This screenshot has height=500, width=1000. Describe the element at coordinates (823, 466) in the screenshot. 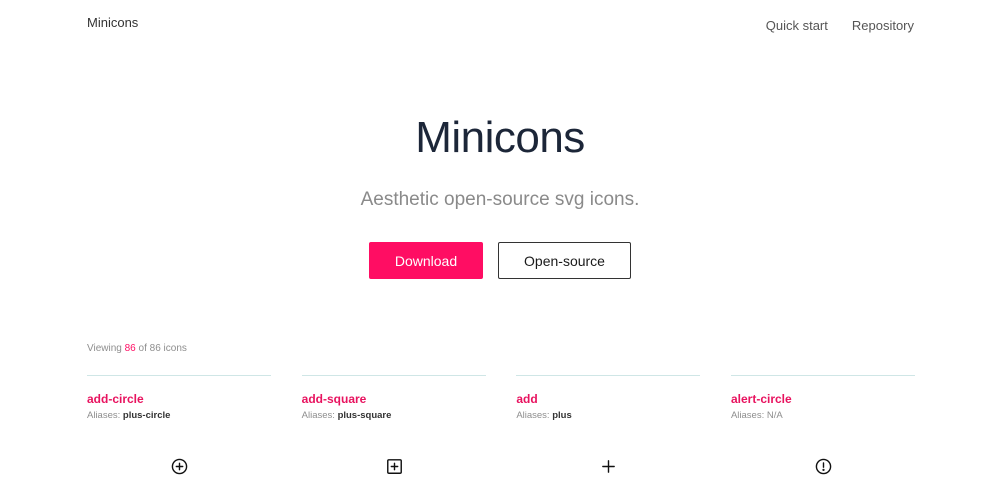

I see `alert-circle-icon` at that location.